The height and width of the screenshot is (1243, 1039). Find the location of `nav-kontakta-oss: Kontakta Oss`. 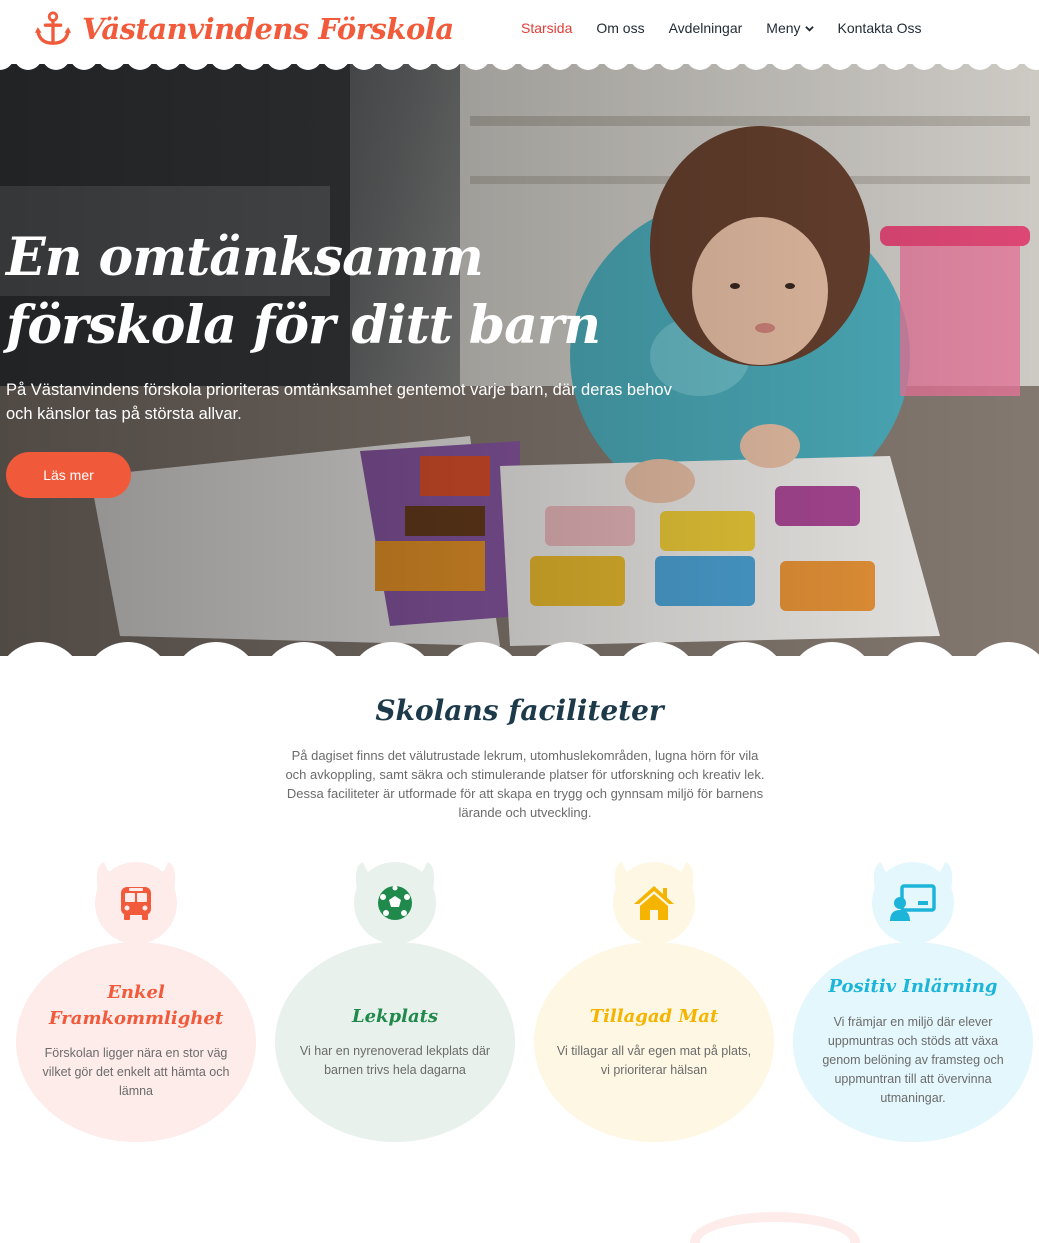

nav-kontakta-oss: Kontakta Oss is located at coordinates (880, 28).